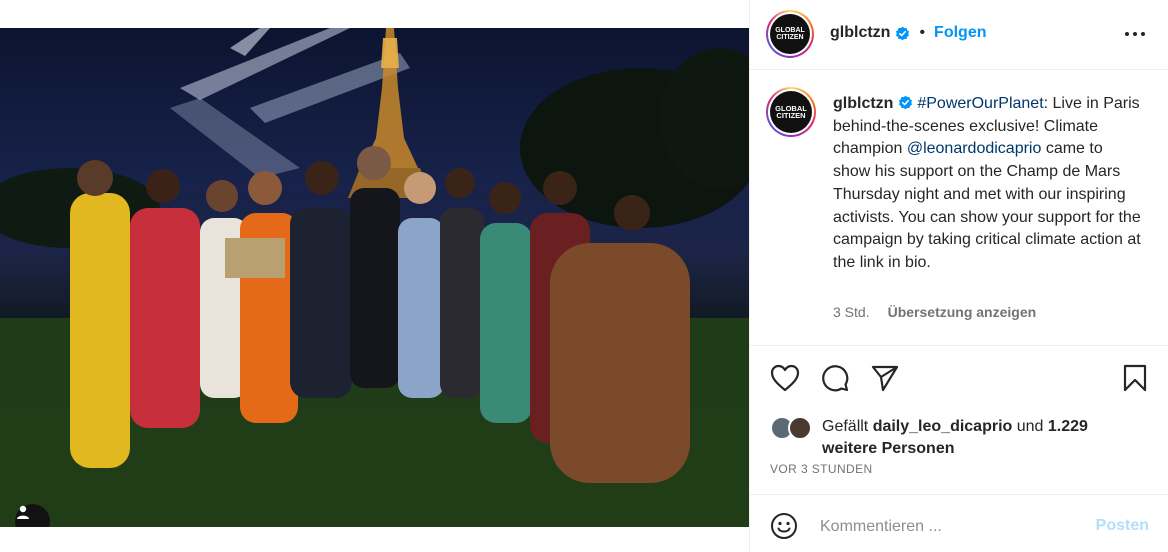 The height and width of the screenshot is (552, 1168). What do you see at coordinates (863, 103) in the screenshot?
I see `caption-username: glblctzn` at bounding box center [863, 103].